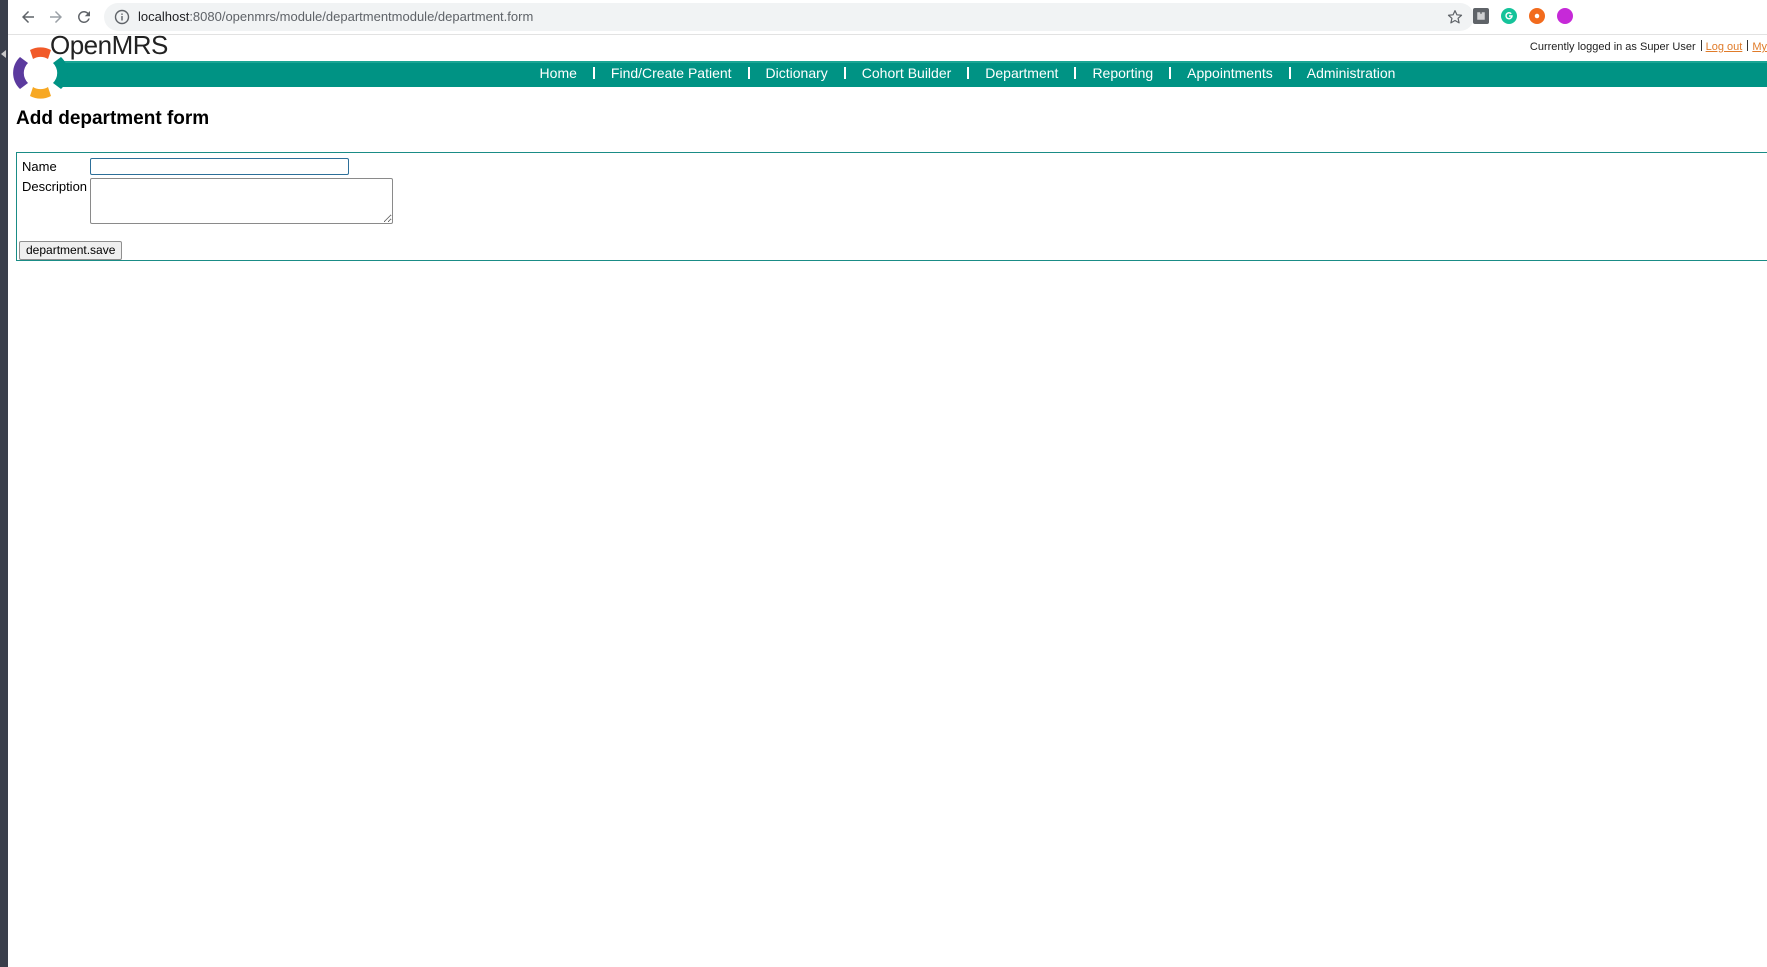 The image size is (1767, 967). What do you see at coordinates (1565, 16) in the screenshot?
I see `extension-purple-icon` at bounding box center [1565, 16].